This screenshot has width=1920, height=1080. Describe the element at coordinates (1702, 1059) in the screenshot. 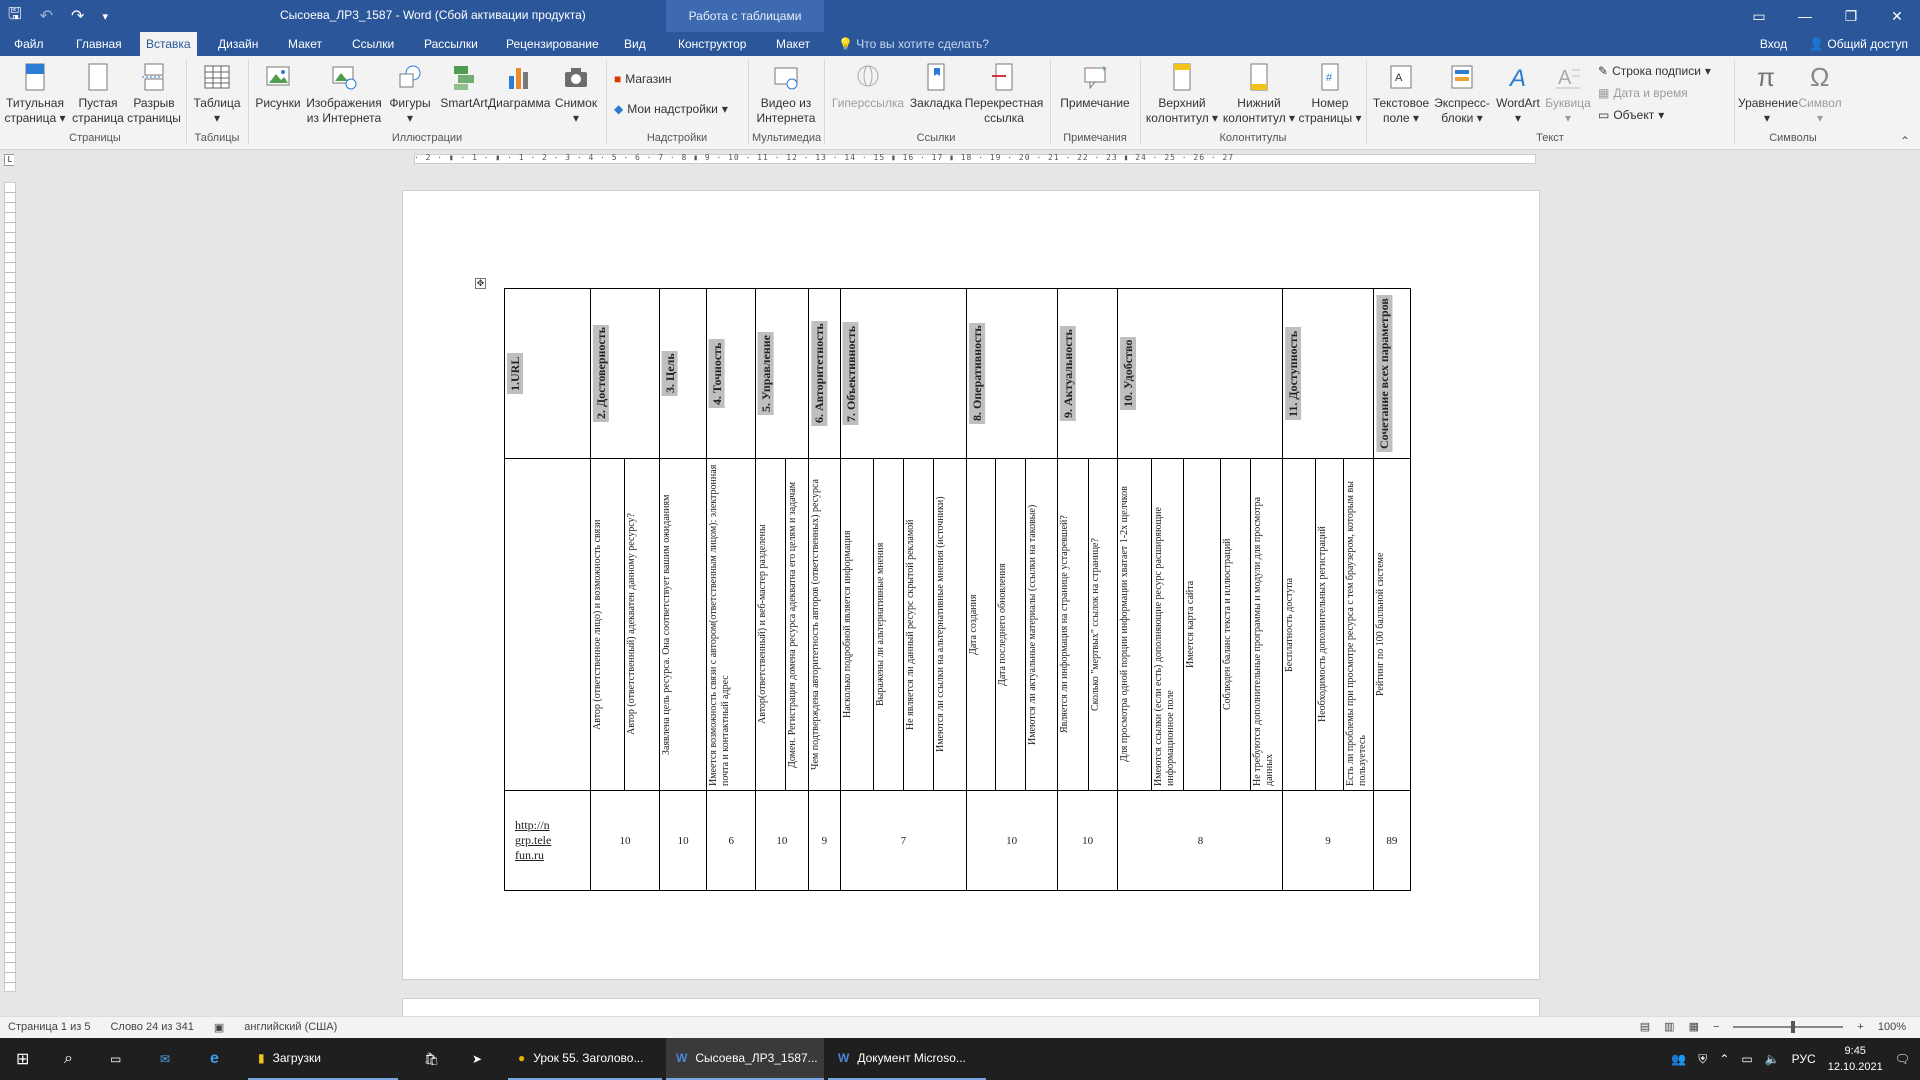

I see `defender-icon: ⛨` at that location.